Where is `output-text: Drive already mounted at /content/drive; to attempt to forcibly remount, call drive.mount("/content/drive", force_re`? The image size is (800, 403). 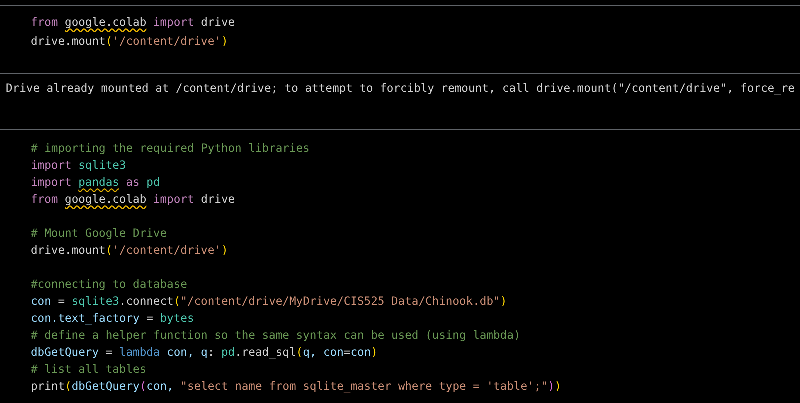
output-text: Drive already mounted at /content/drive; to attempt to forcibly remount, call drive.mount("/content/drive", force_re is located at coordinates (400, 89).